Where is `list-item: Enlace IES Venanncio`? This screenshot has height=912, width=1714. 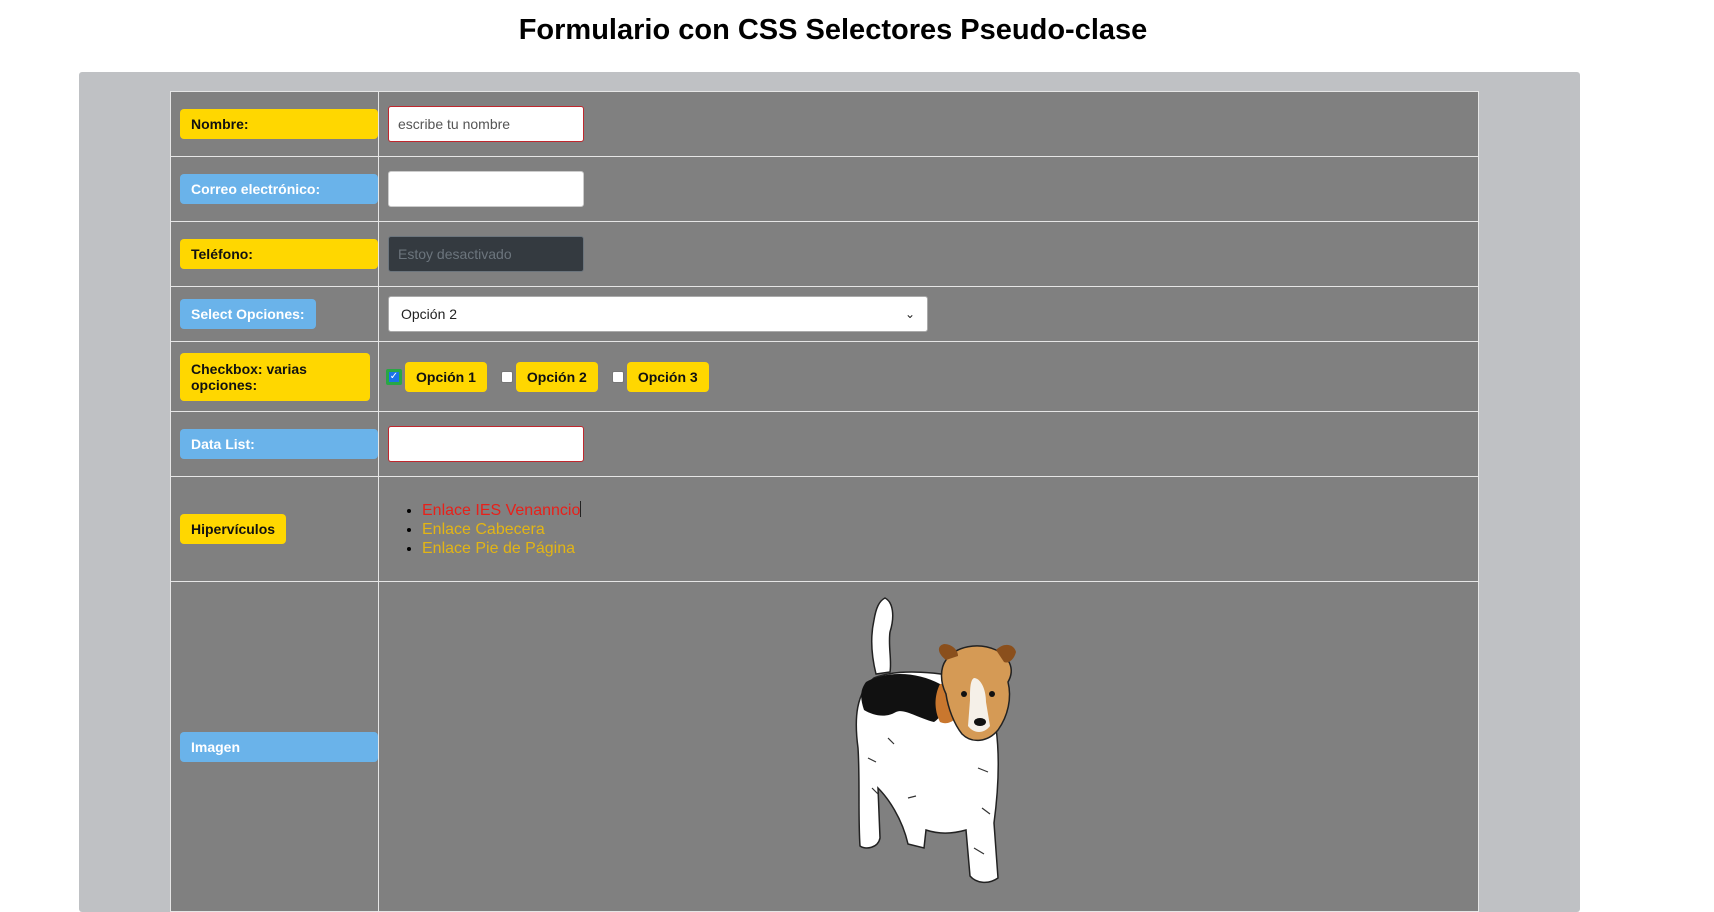
list-item: Enlace IES Venanncio is located at coordinates (950, 510).